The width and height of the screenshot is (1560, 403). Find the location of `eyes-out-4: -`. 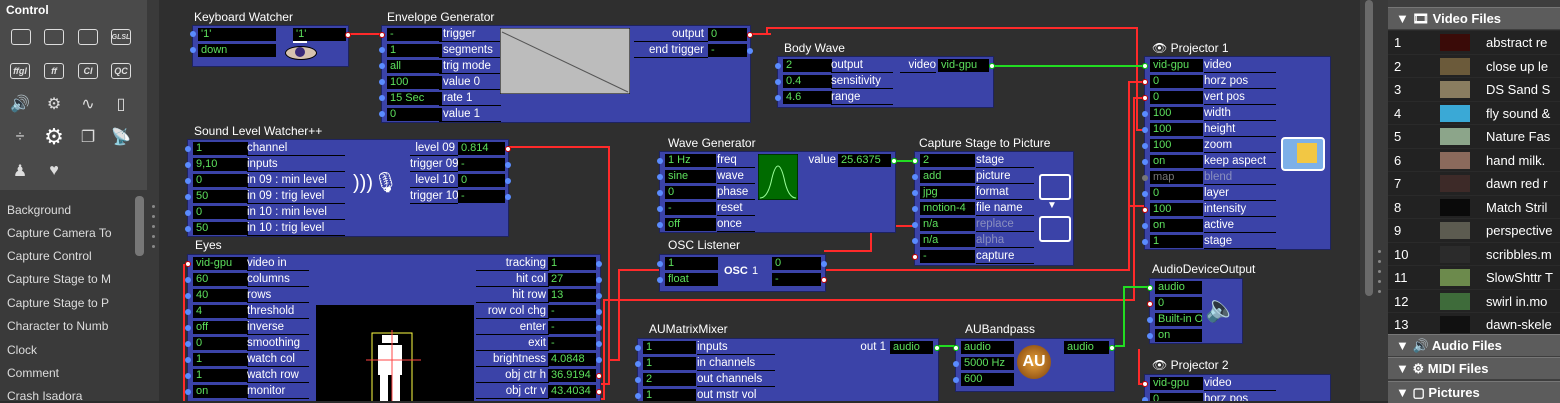

eyes-out-4: - is located at coordinates (572, 327).